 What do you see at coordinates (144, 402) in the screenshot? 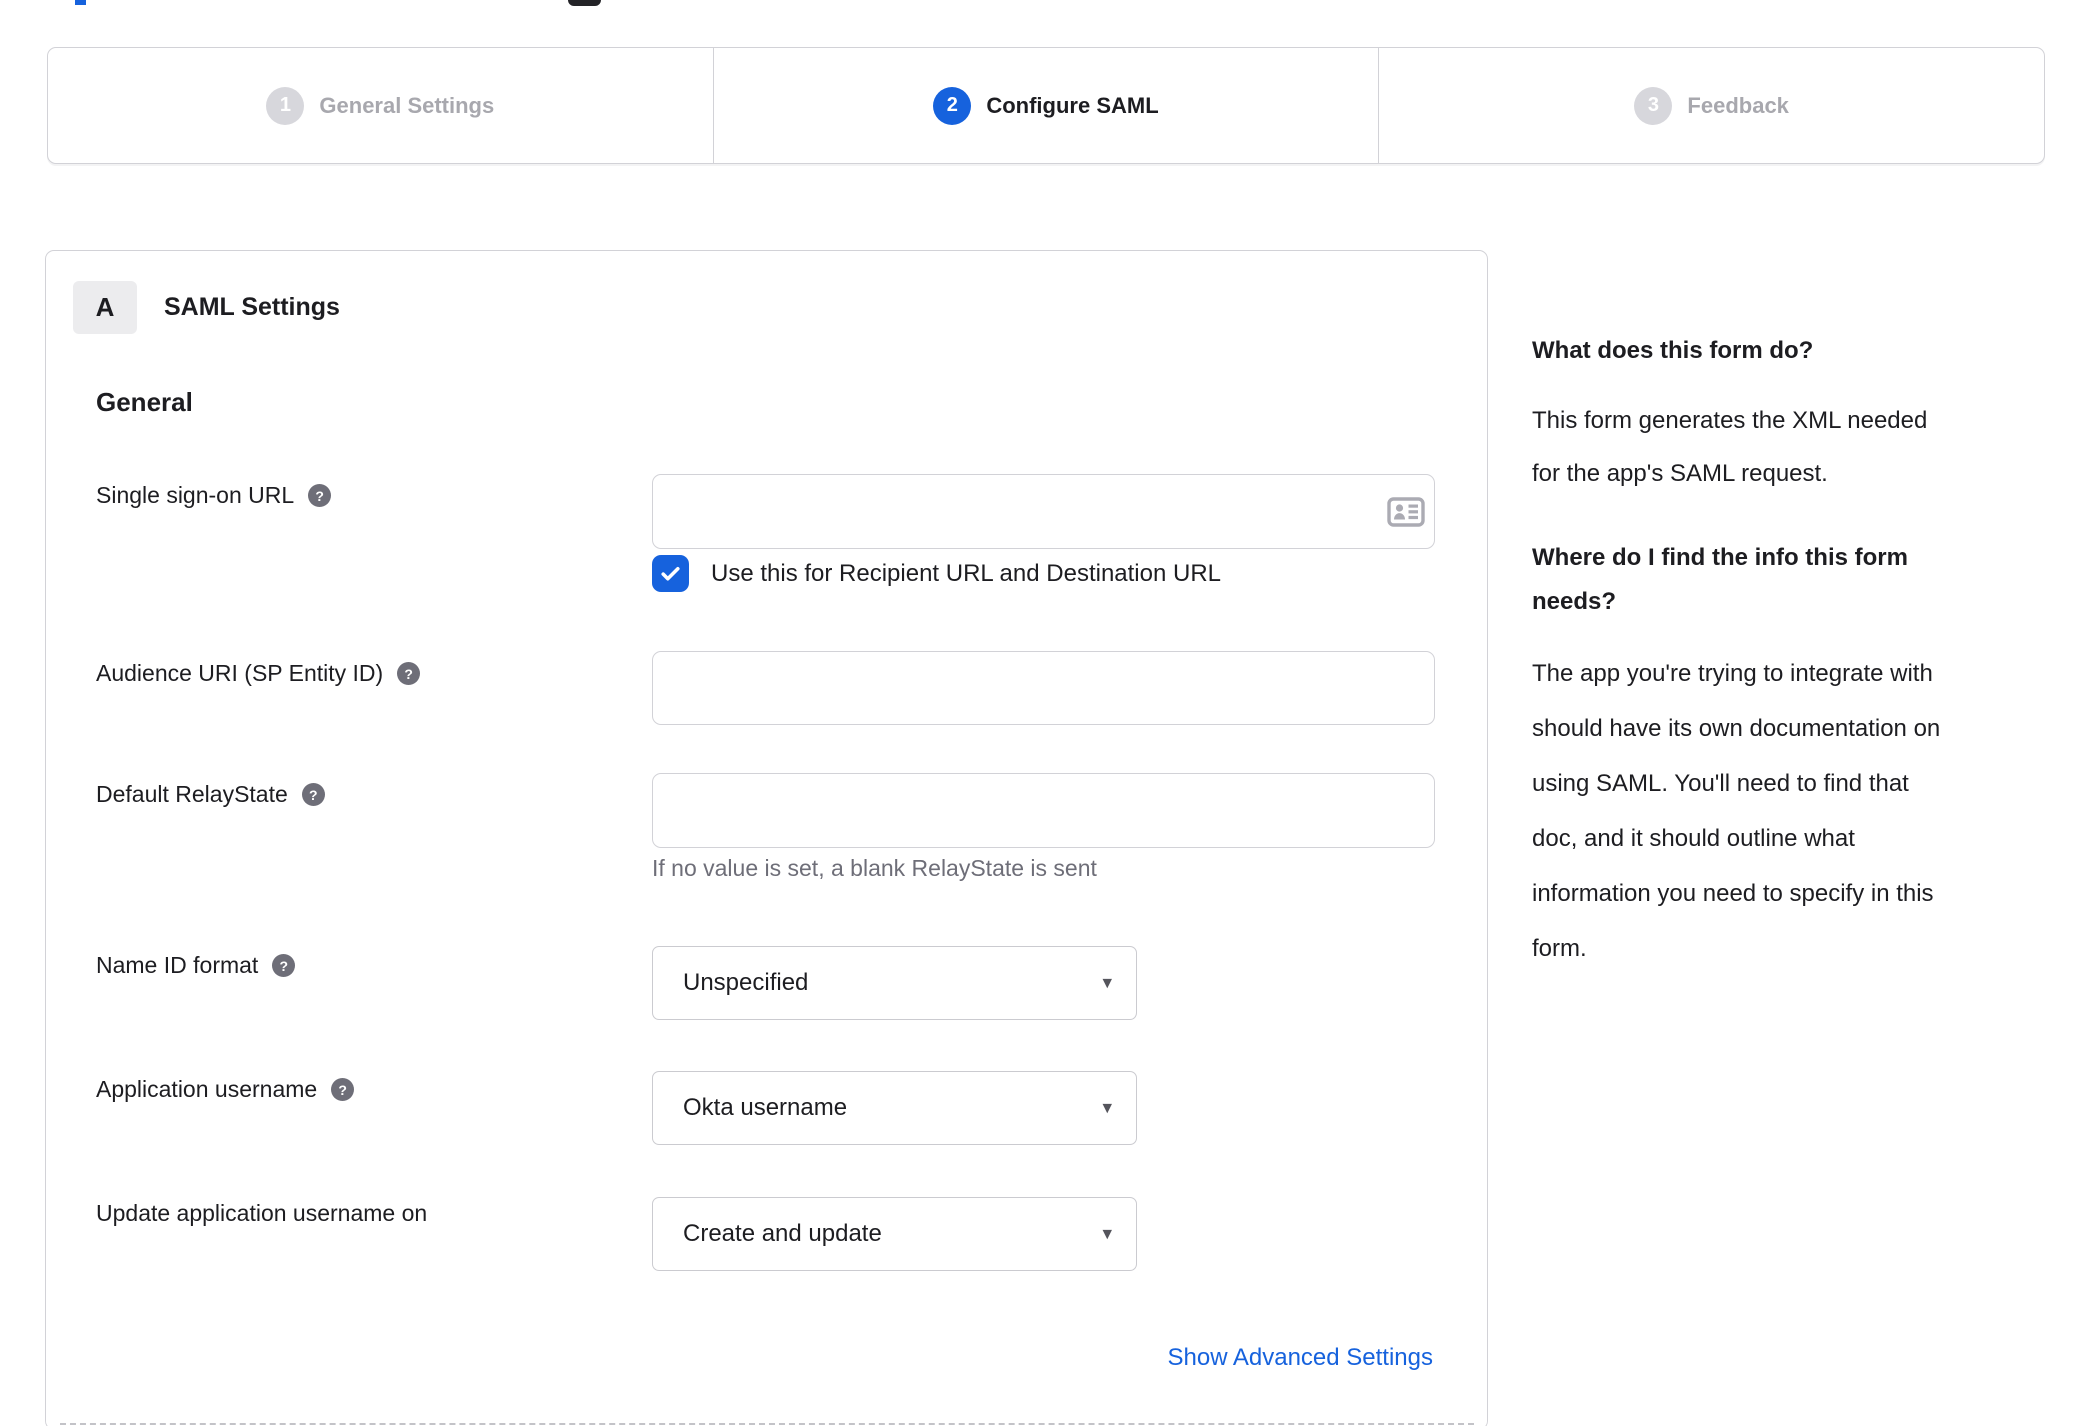
I see `general-section-heading: General` at bounding box center [144, 402].